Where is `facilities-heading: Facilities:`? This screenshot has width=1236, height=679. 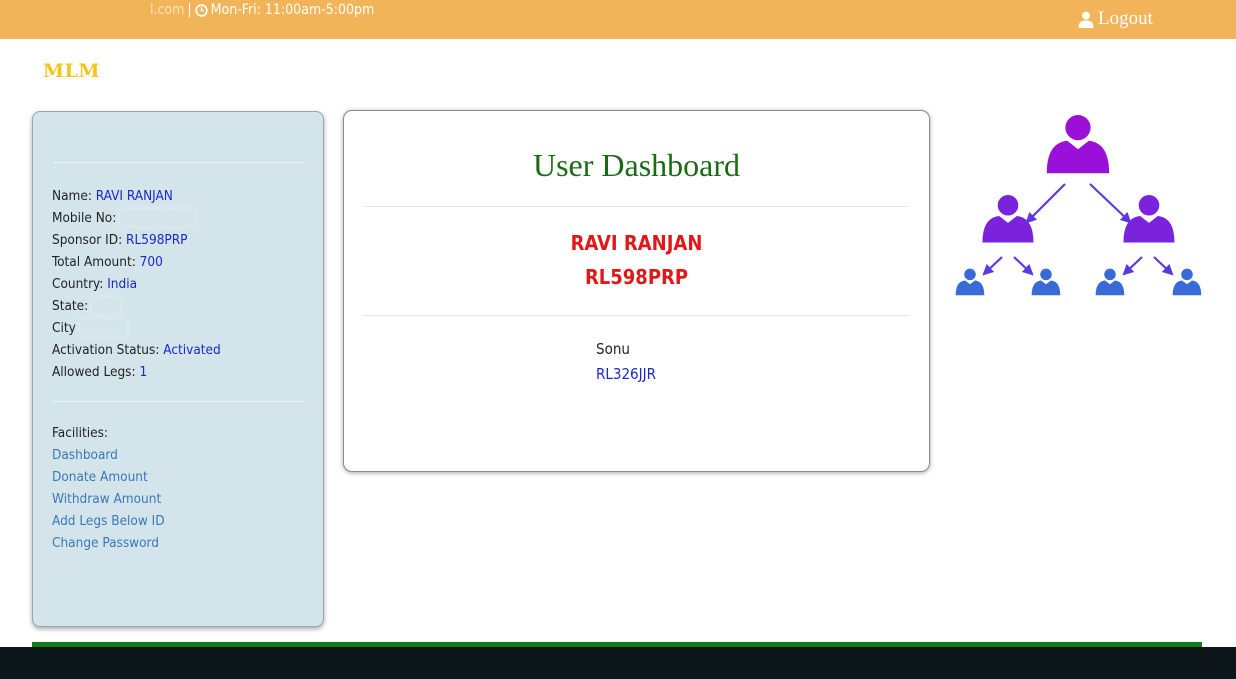 facilities-heading: Facilities: is located at coordinates (80, 433).